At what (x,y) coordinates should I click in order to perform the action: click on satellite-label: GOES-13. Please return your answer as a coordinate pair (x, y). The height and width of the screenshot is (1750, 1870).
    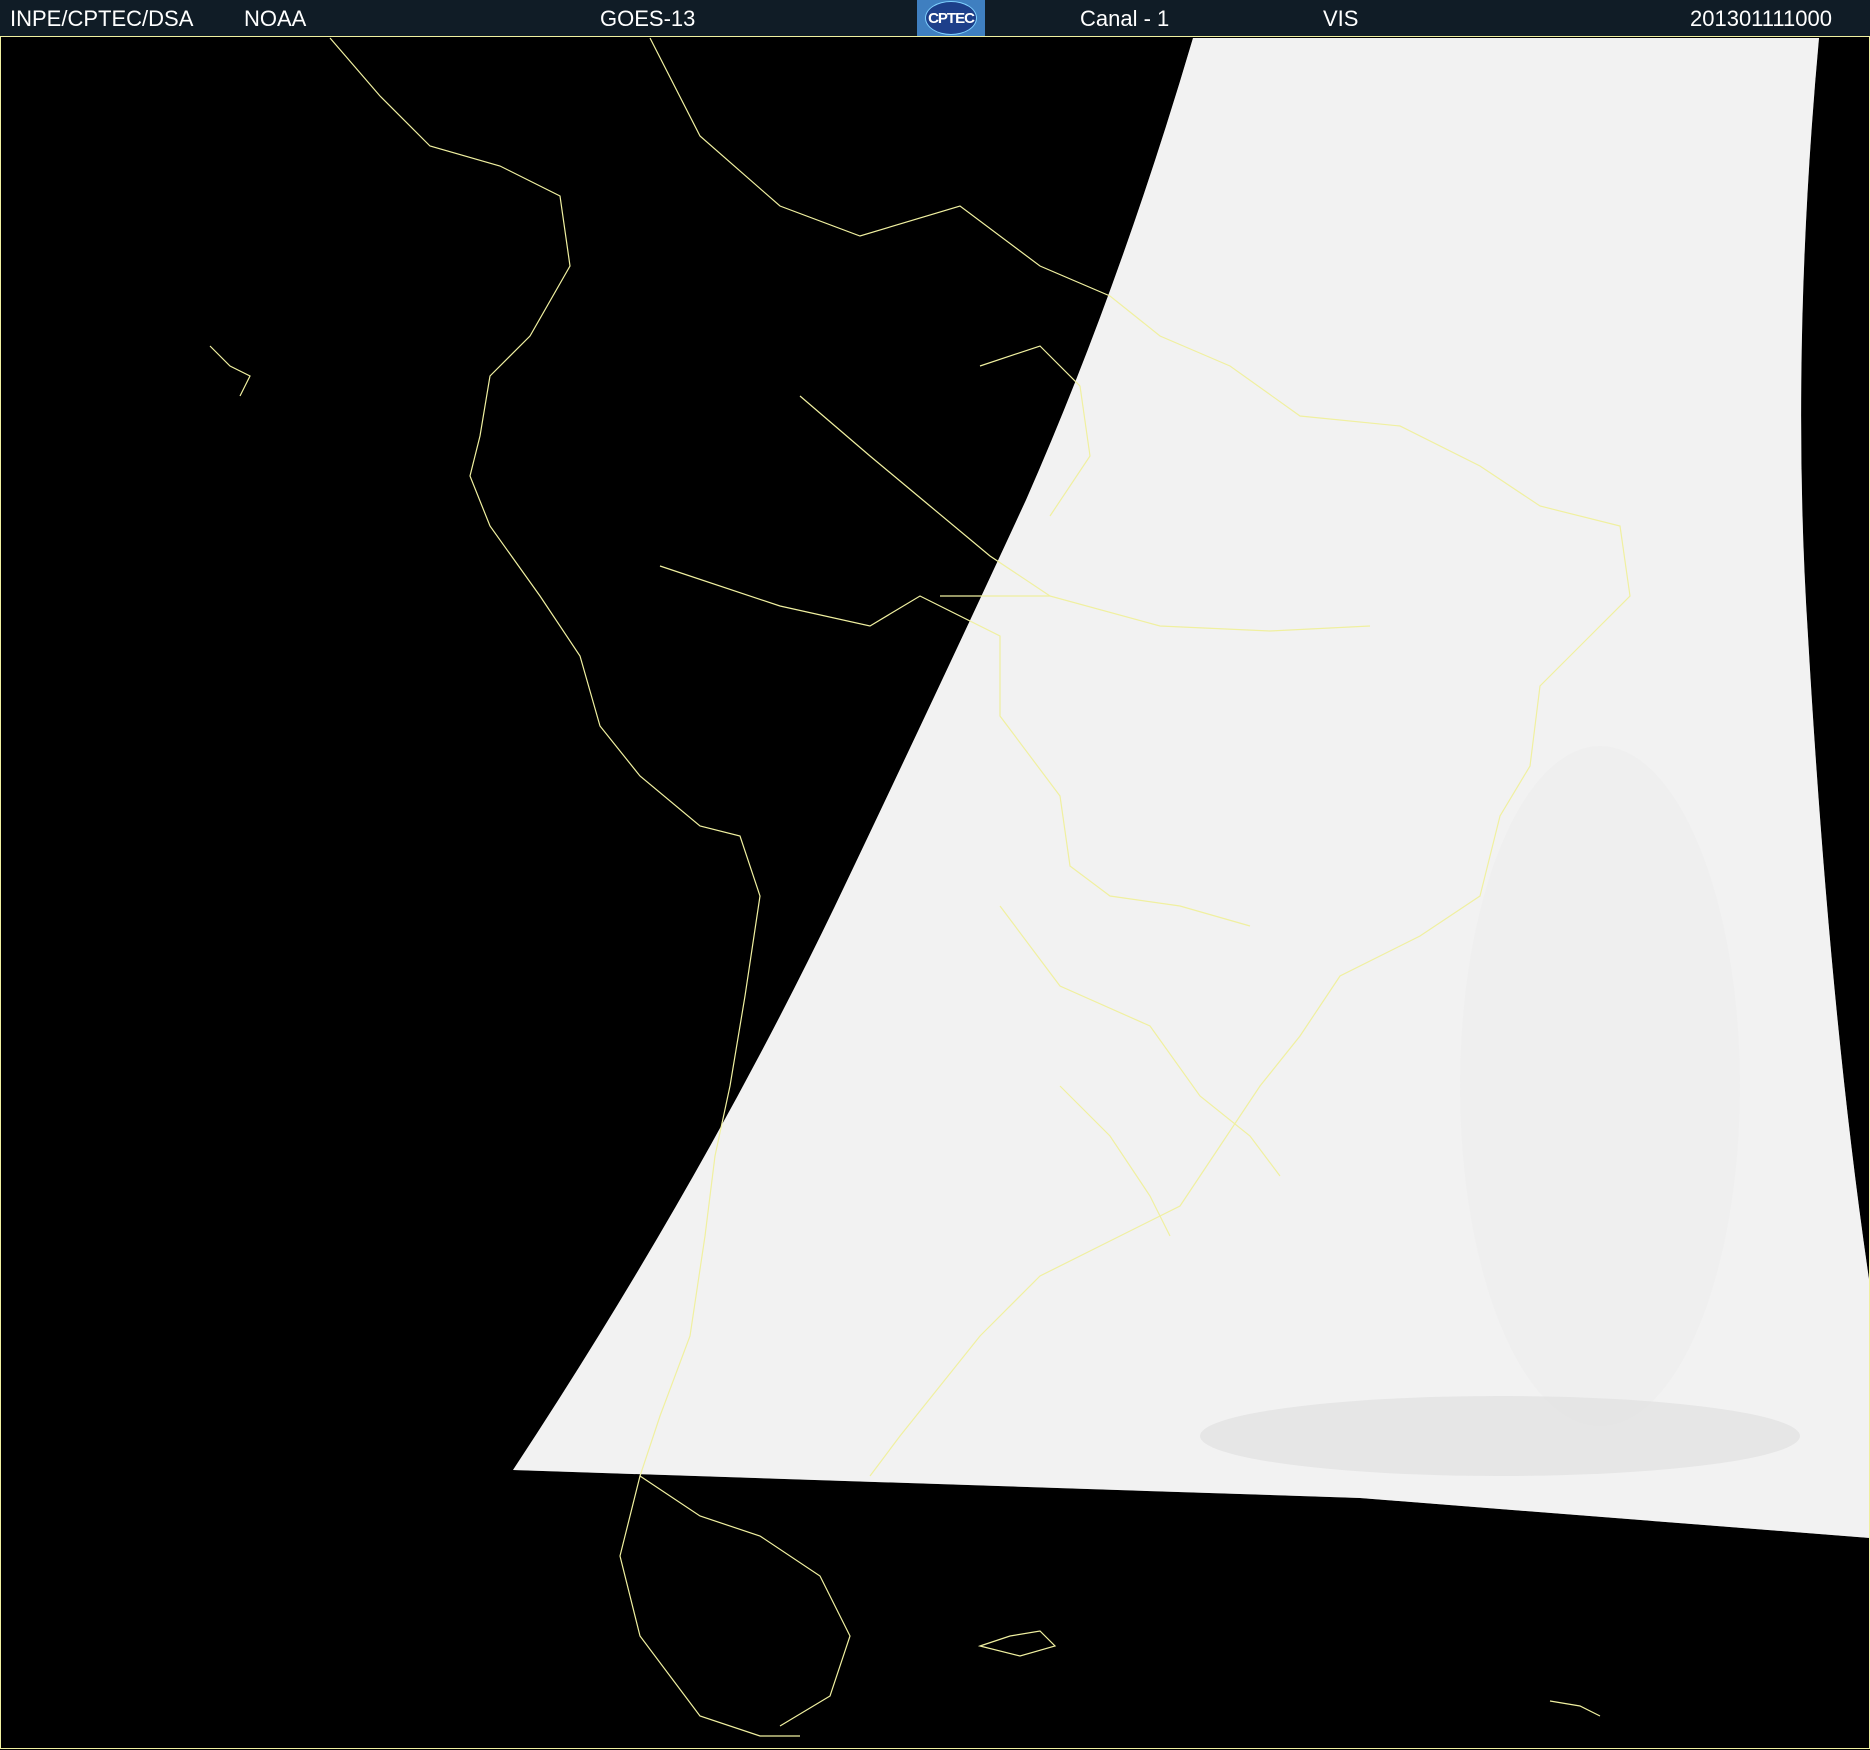
    Looking at the image, I should click on (648, 18).